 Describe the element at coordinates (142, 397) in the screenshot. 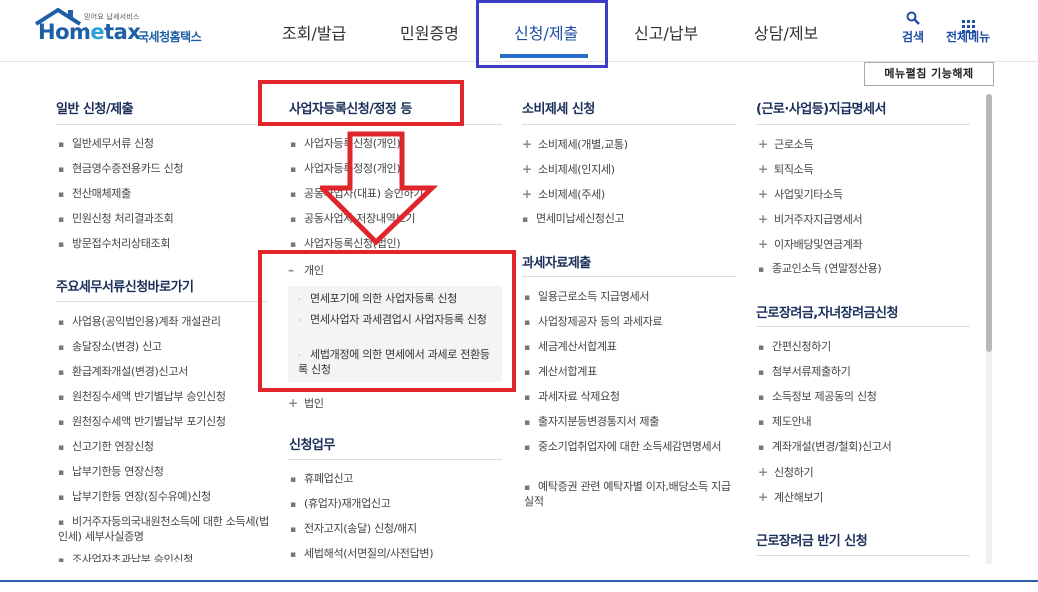

I see `menu-link: ▪ 원천징수세액 반기별납부 승인신청` at that location.